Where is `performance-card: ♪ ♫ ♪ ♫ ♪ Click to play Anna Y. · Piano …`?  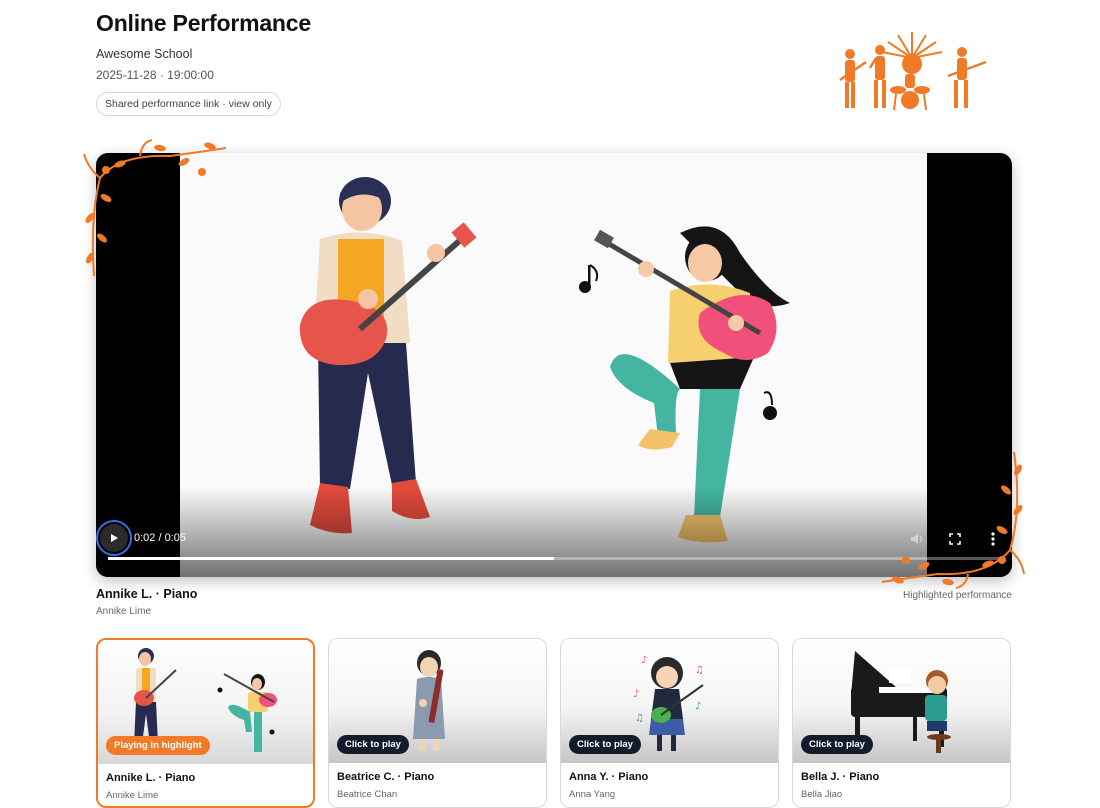 performance-card: ♪ ♫ ♪ ♫ ♪ Click to play Anna Y. · Piano … is located at coordinates (669, 723).